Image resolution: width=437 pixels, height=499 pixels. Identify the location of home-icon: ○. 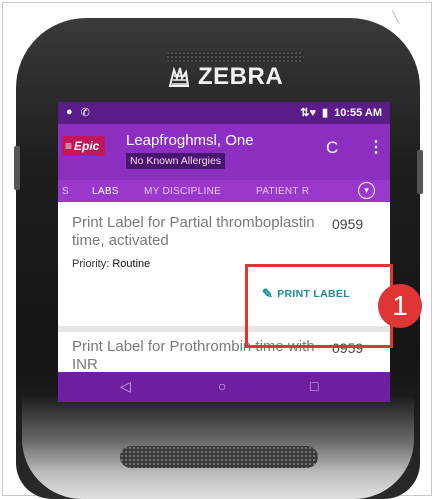
(222, 386).